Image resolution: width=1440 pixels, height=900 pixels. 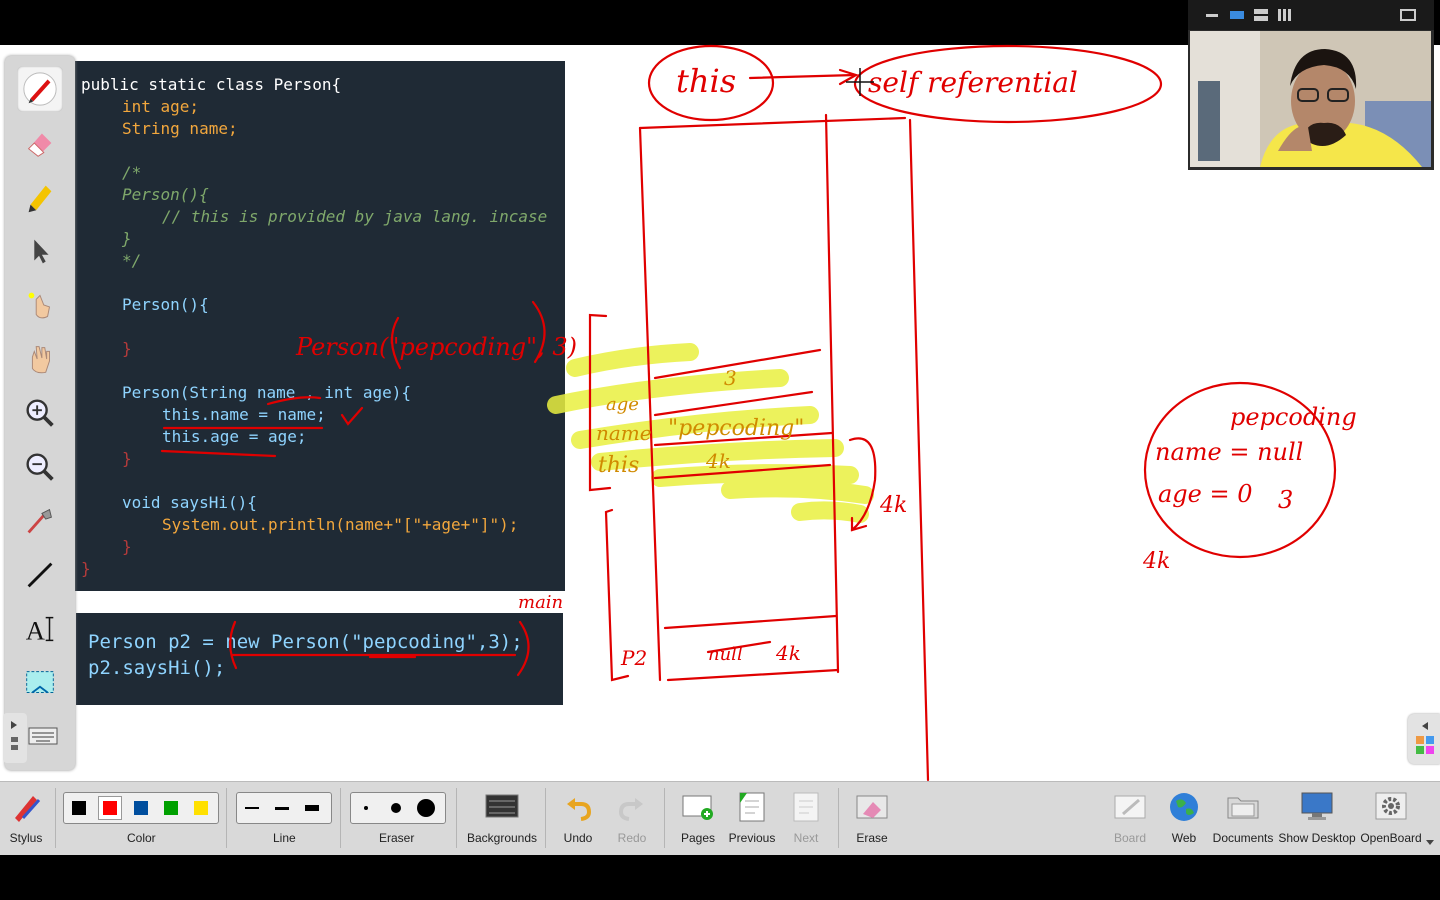 What do you see at coordinates (1285, 15) in the screenshot?
I see `grid-view-icon` at bounding box center [1285, 15].